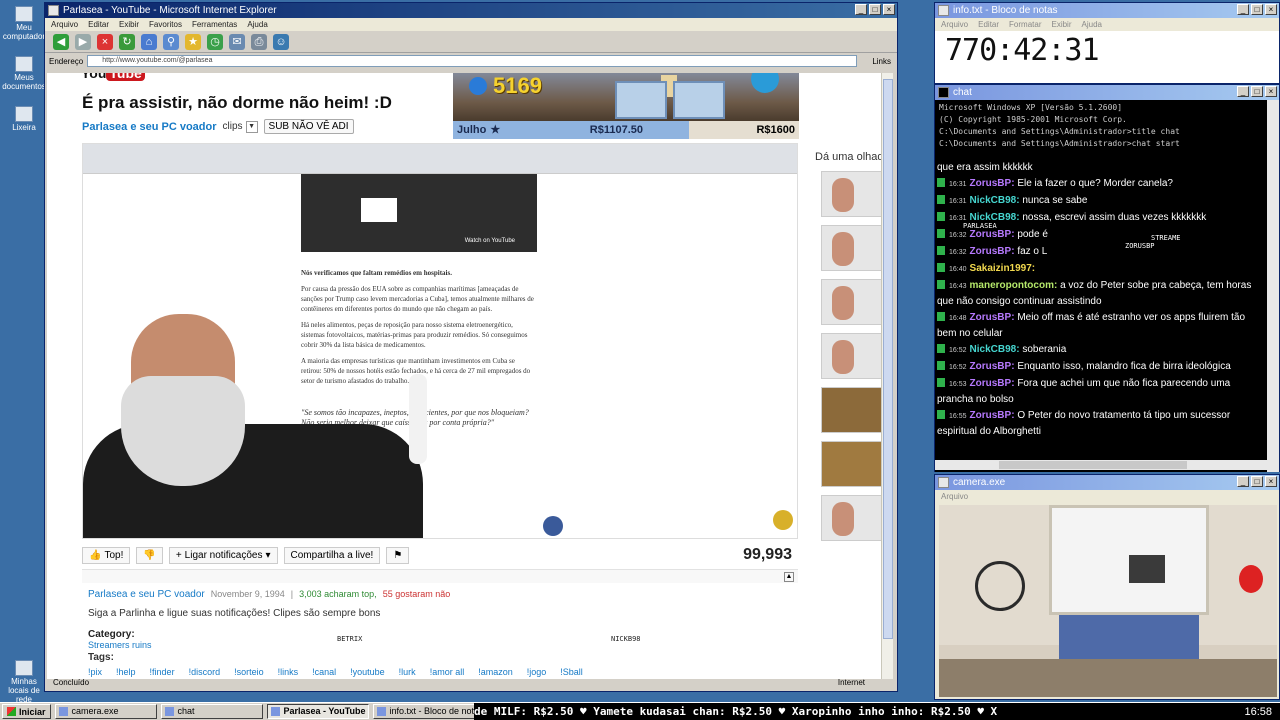  Describe the element at coordinates (1273, 286) in the screenshot. I see `chat-scrollbar` at that location.